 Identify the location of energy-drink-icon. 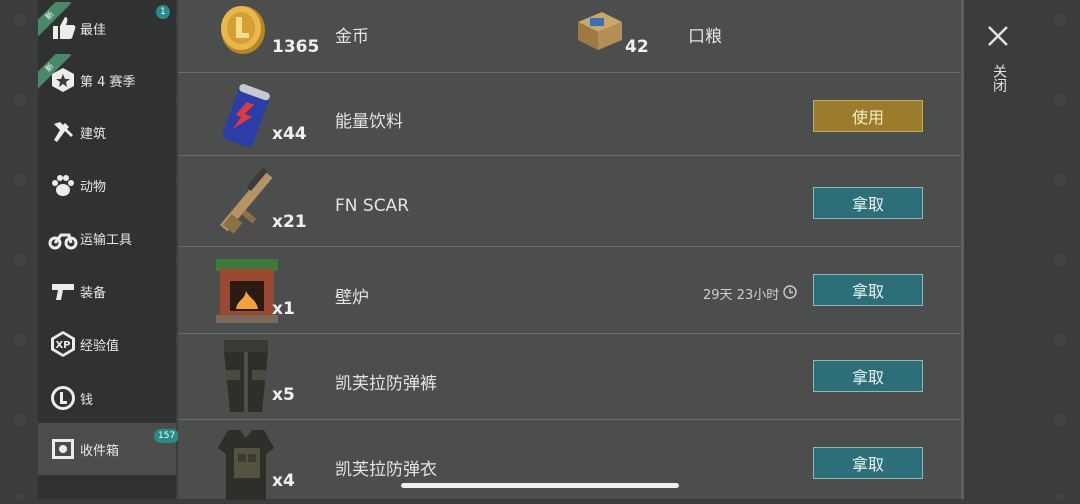
(247, 120).